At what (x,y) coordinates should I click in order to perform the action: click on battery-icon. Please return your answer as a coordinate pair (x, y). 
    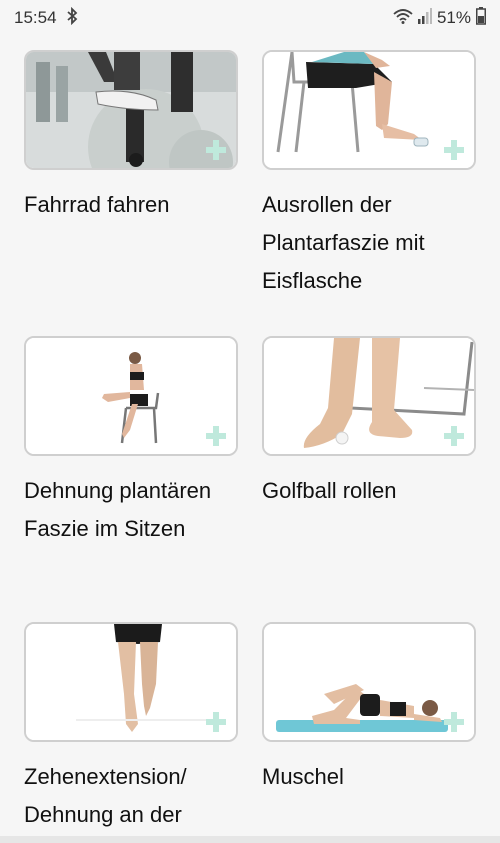
    Looking at the image, I should click on (481, 18).